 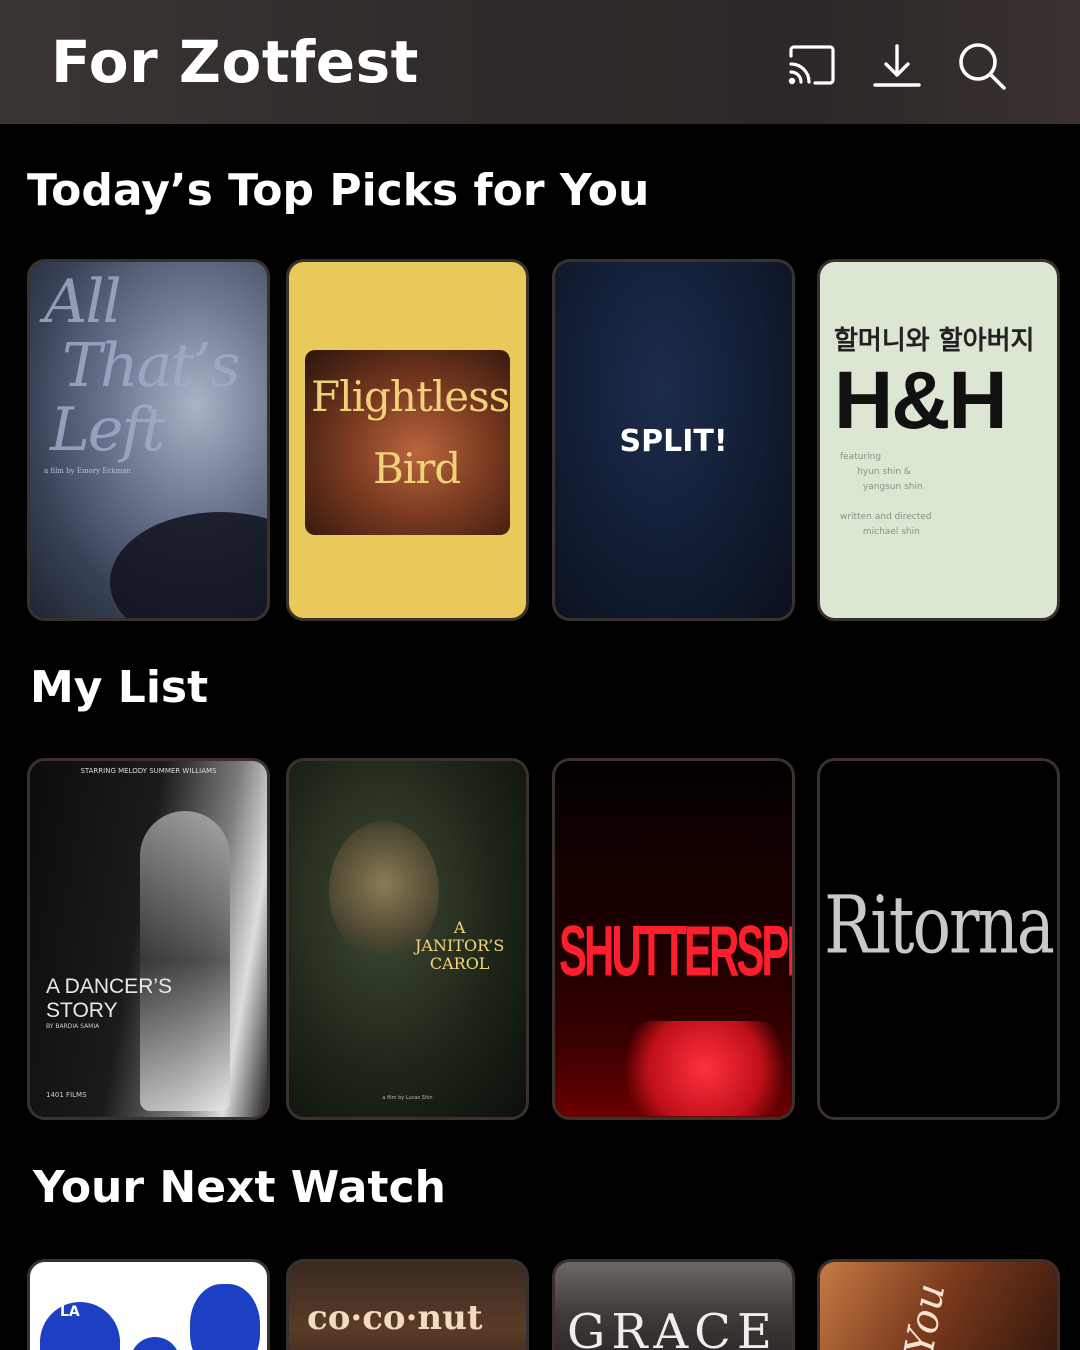 I want to click on poster-title-line1: Flightless, so click(x=410, y=396).